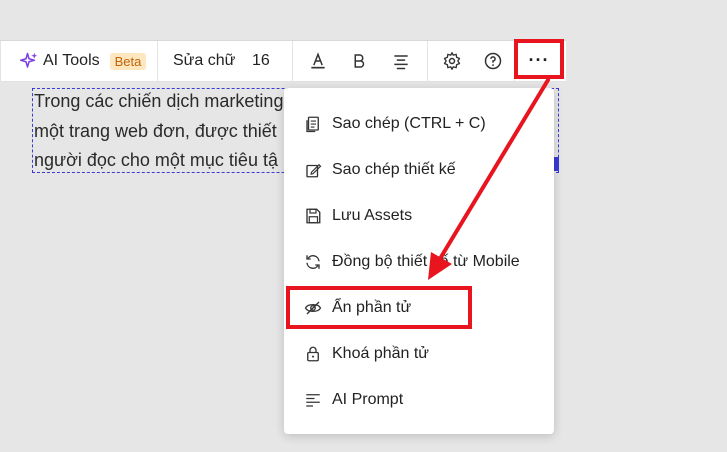  I want to click on bold-icon, so click(359, 61).